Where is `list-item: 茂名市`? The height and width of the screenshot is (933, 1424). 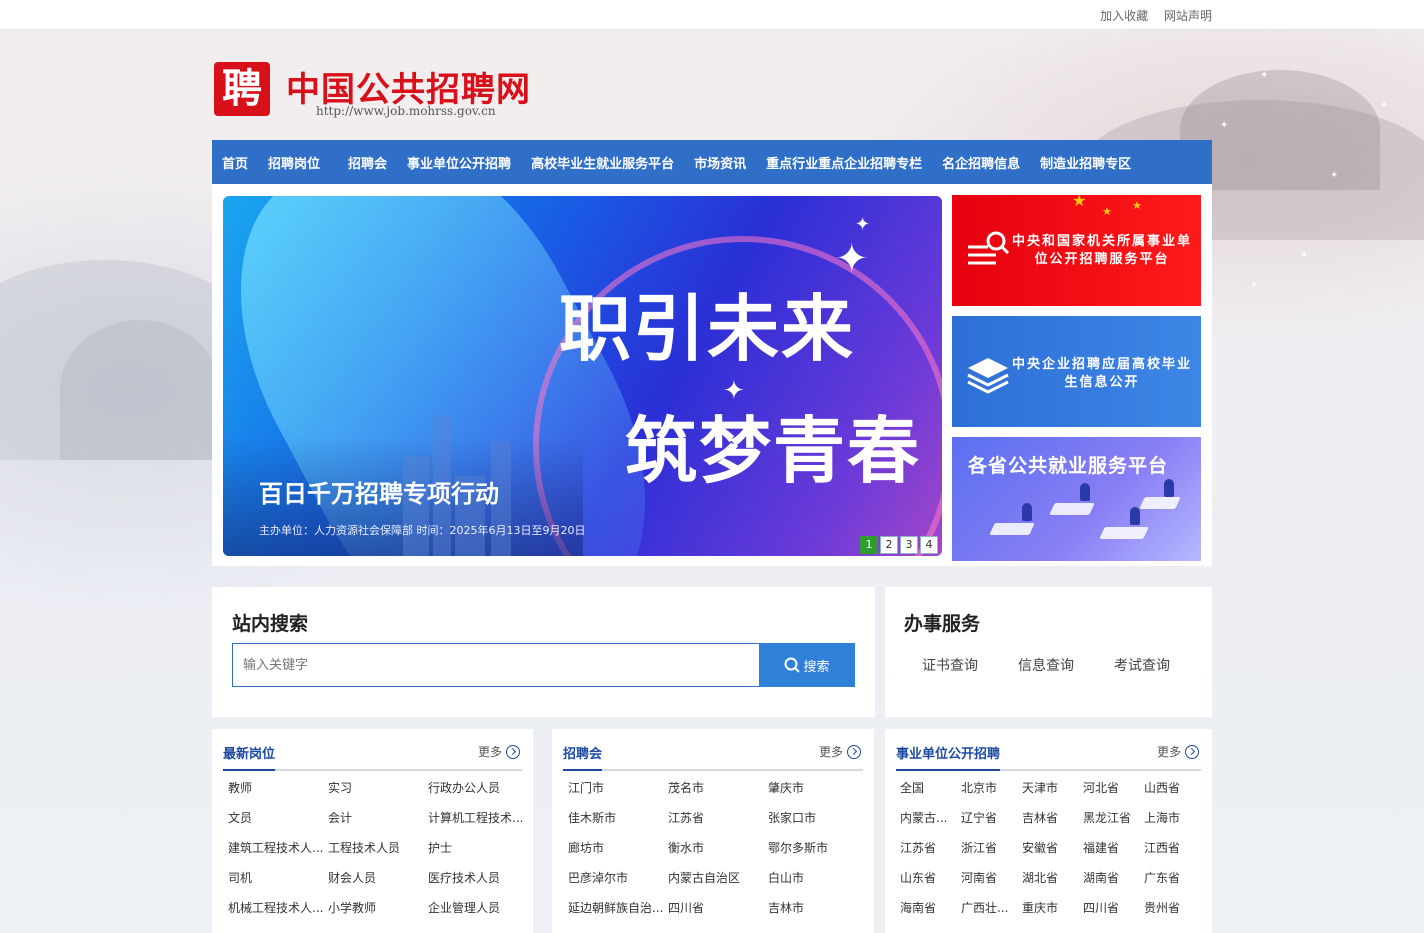
list-item: 茂名市 is located at coordinates (718, 788).